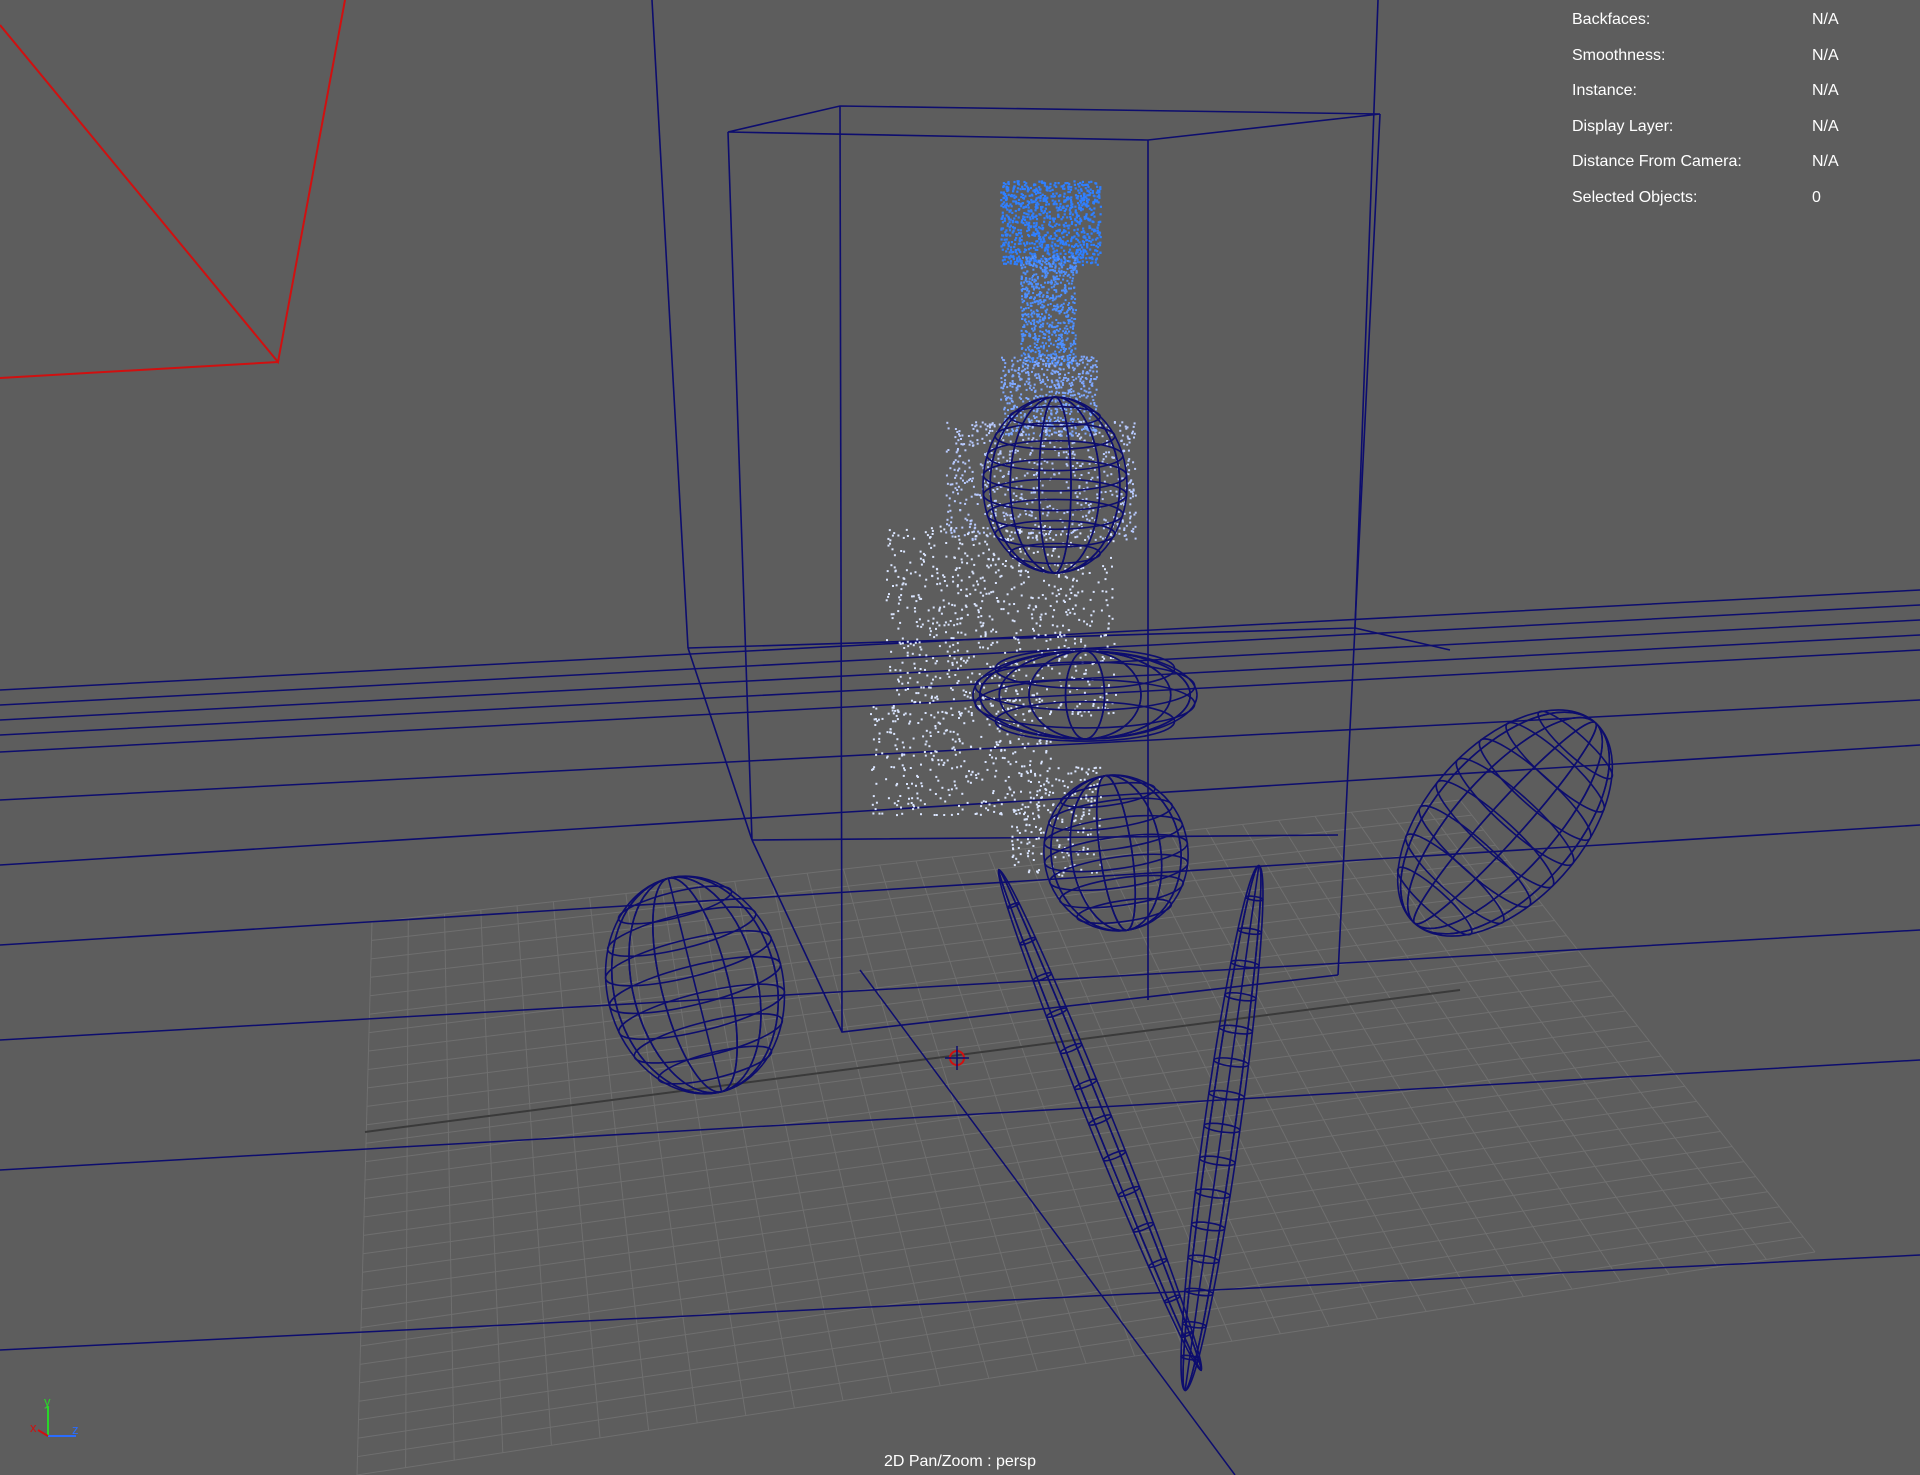 This screenshot has height=1475, width=1920. Describe the element at coordinates (1055, 485) in the screenshot. I see `sphere-collider-upper` at that location.